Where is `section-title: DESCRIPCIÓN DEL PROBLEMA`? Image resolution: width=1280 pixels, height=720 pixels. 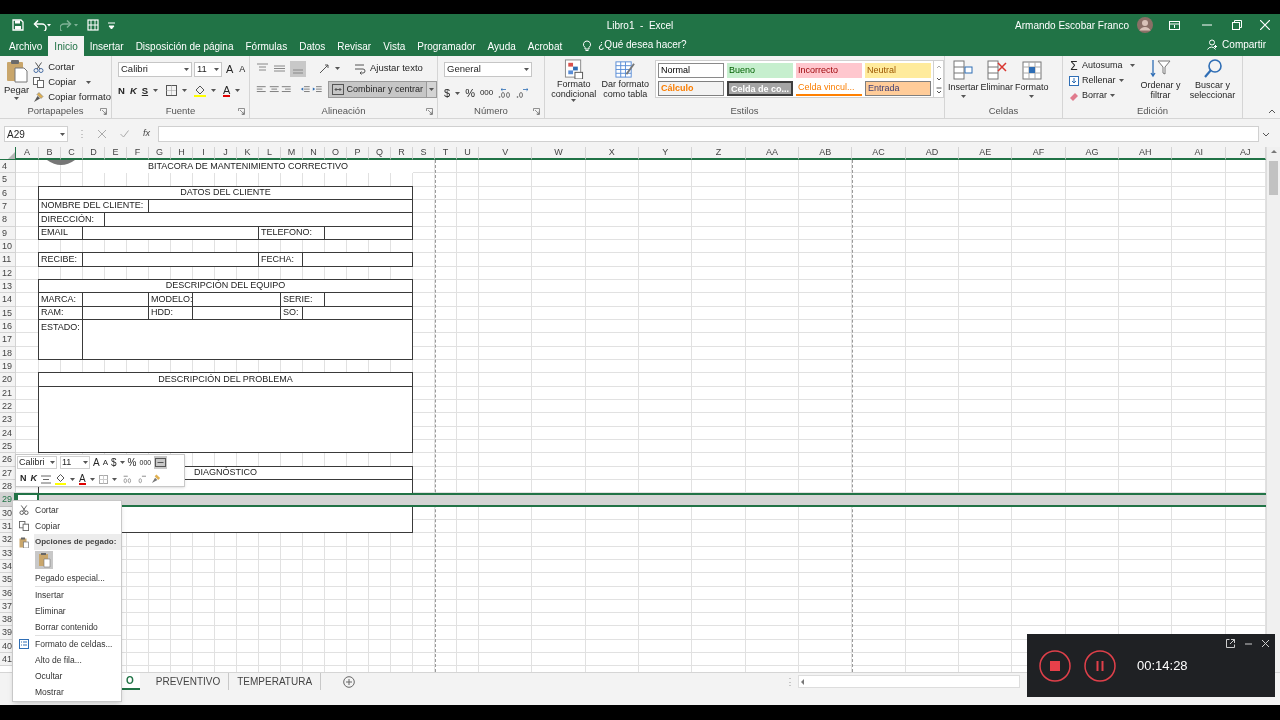
section-title: DESCRIPCIÓN DEL PROBLEMA is located at coordinates (225, 379).